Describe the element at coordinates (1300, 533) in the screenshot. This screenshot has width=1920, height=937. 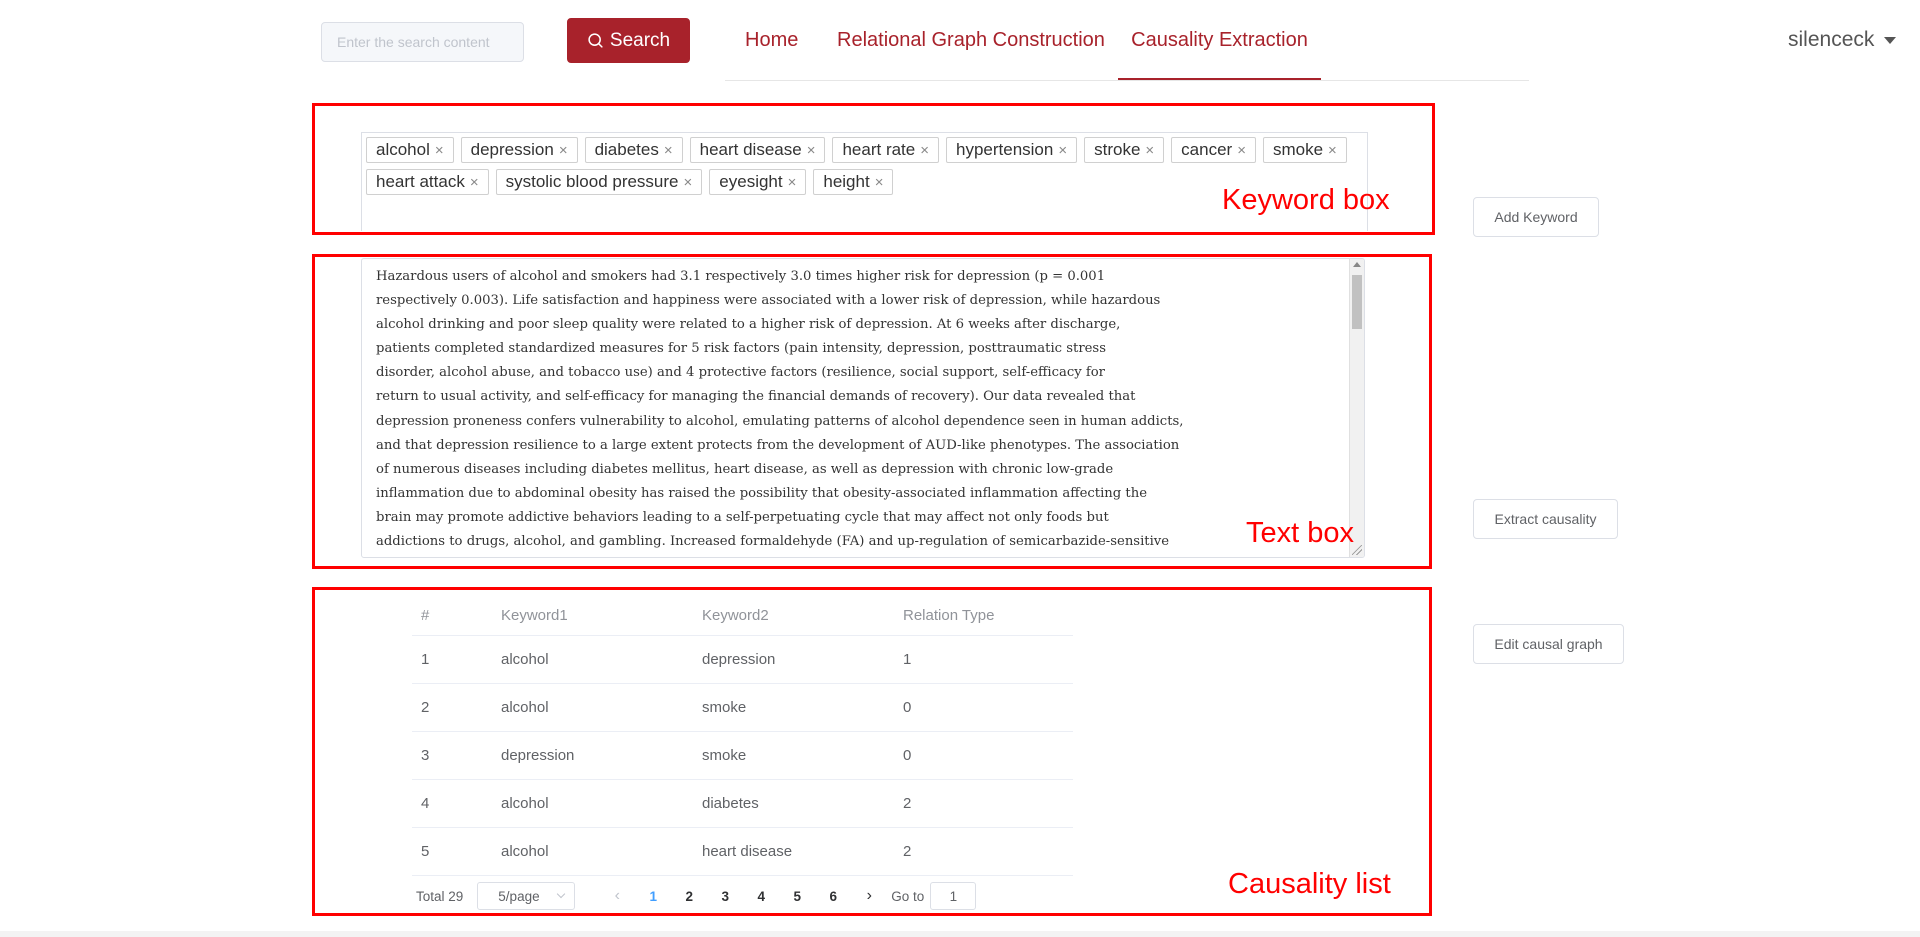
I see `text-box-annotation: Text box` at that location.